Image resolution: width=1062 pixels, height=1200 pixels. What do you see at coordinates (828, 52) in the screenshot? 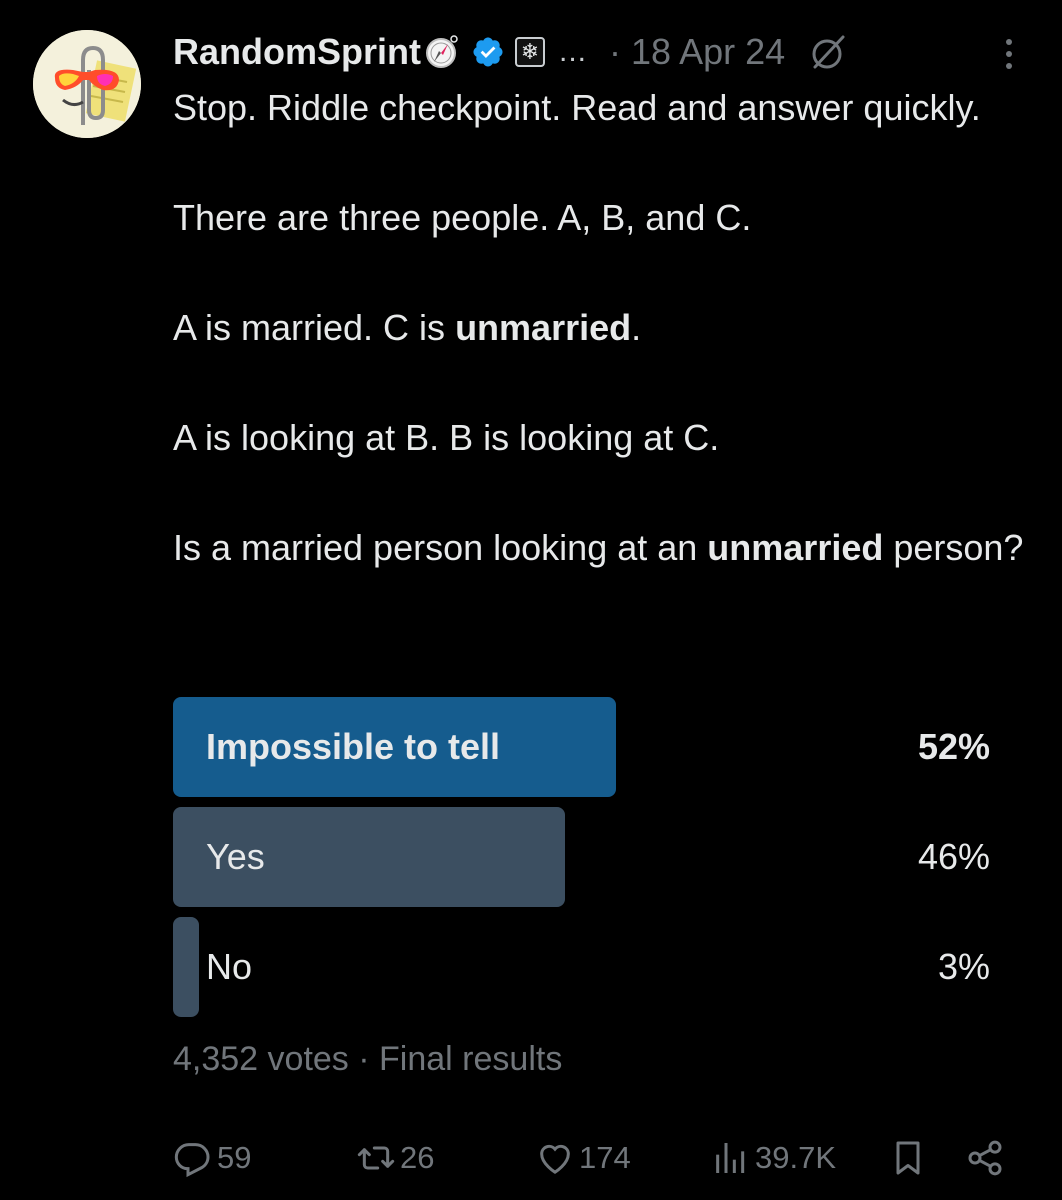
I see `grok-icon` at bounding box center [828, 52].